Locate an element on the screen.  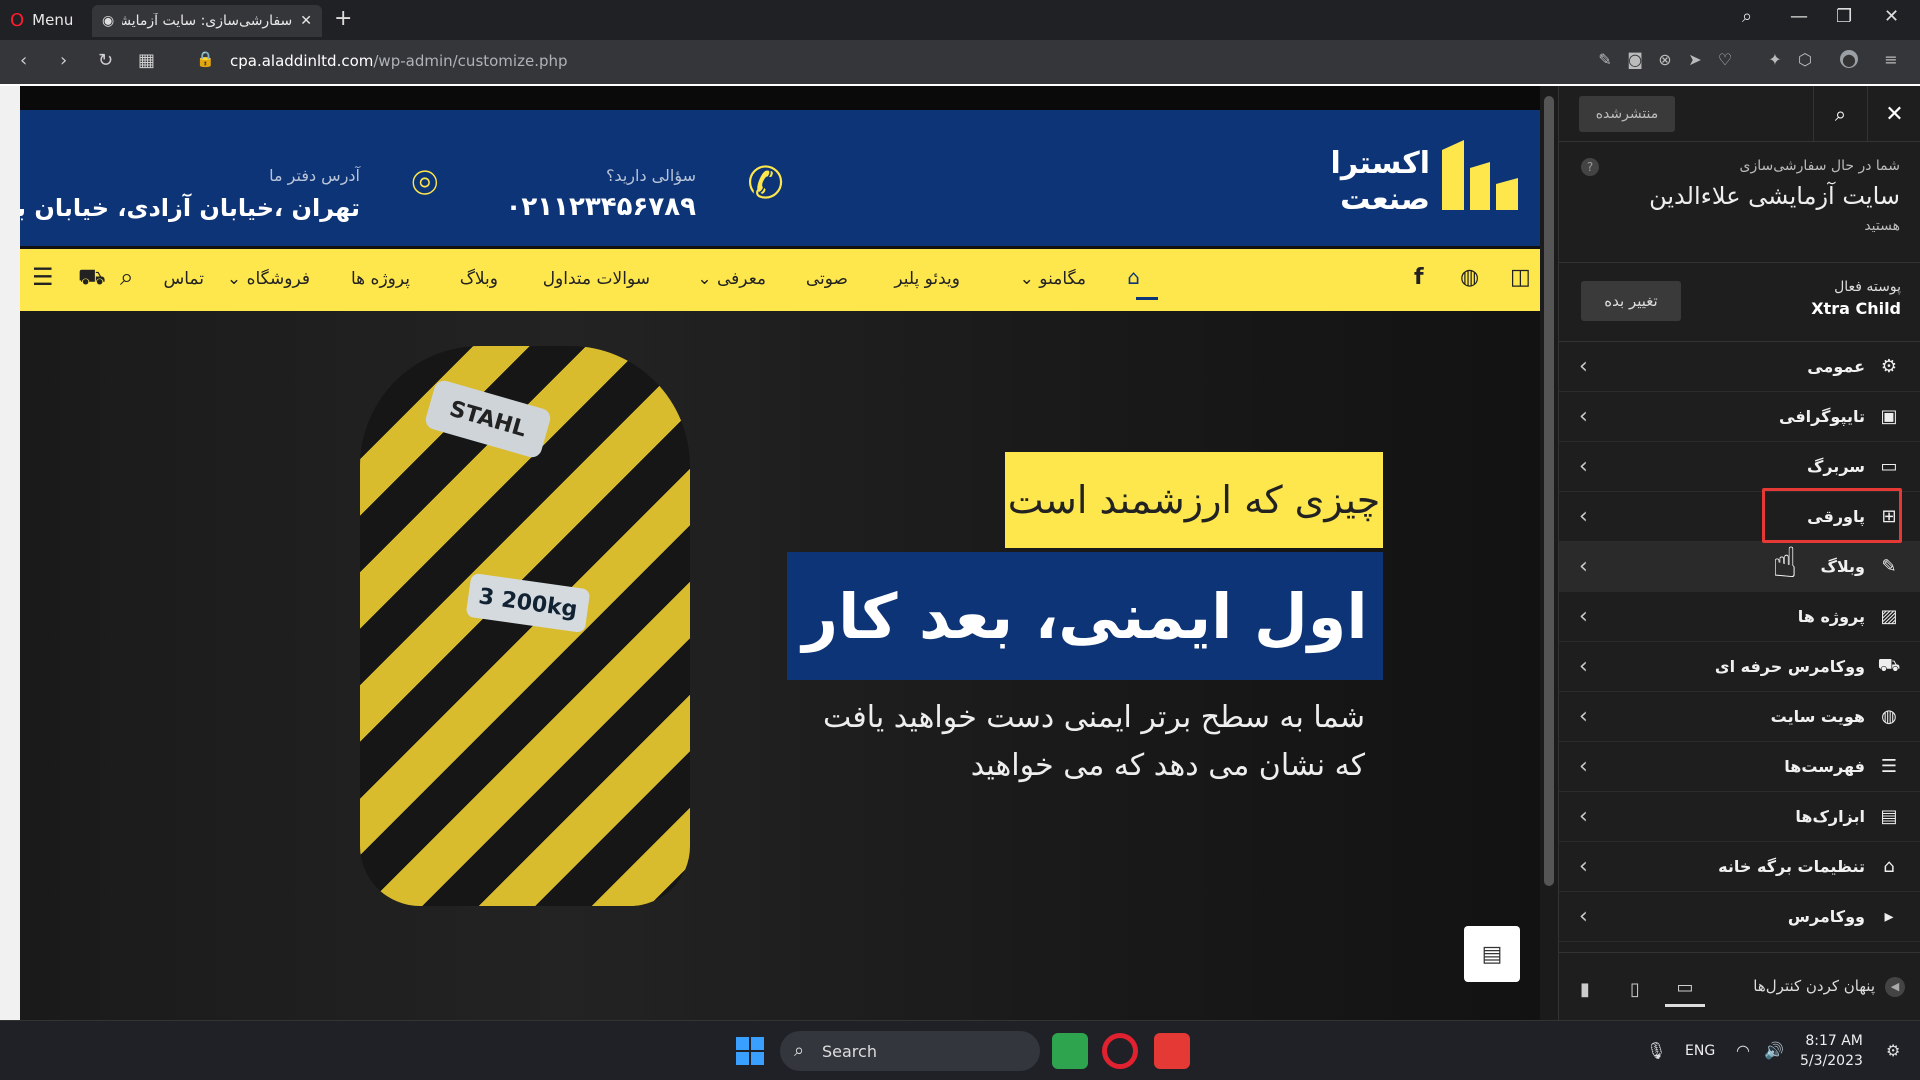
phone-label: سؤالی دارید؟ is located at coordinates (650, 175).